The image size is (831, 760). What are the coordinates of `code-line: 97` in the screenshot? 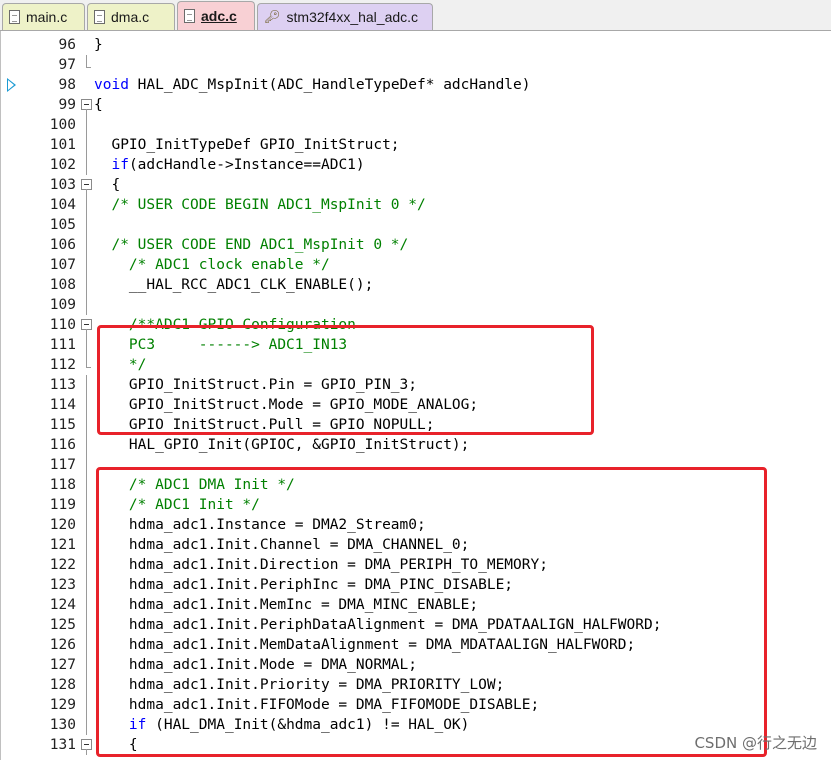 It's located at (416, 65).